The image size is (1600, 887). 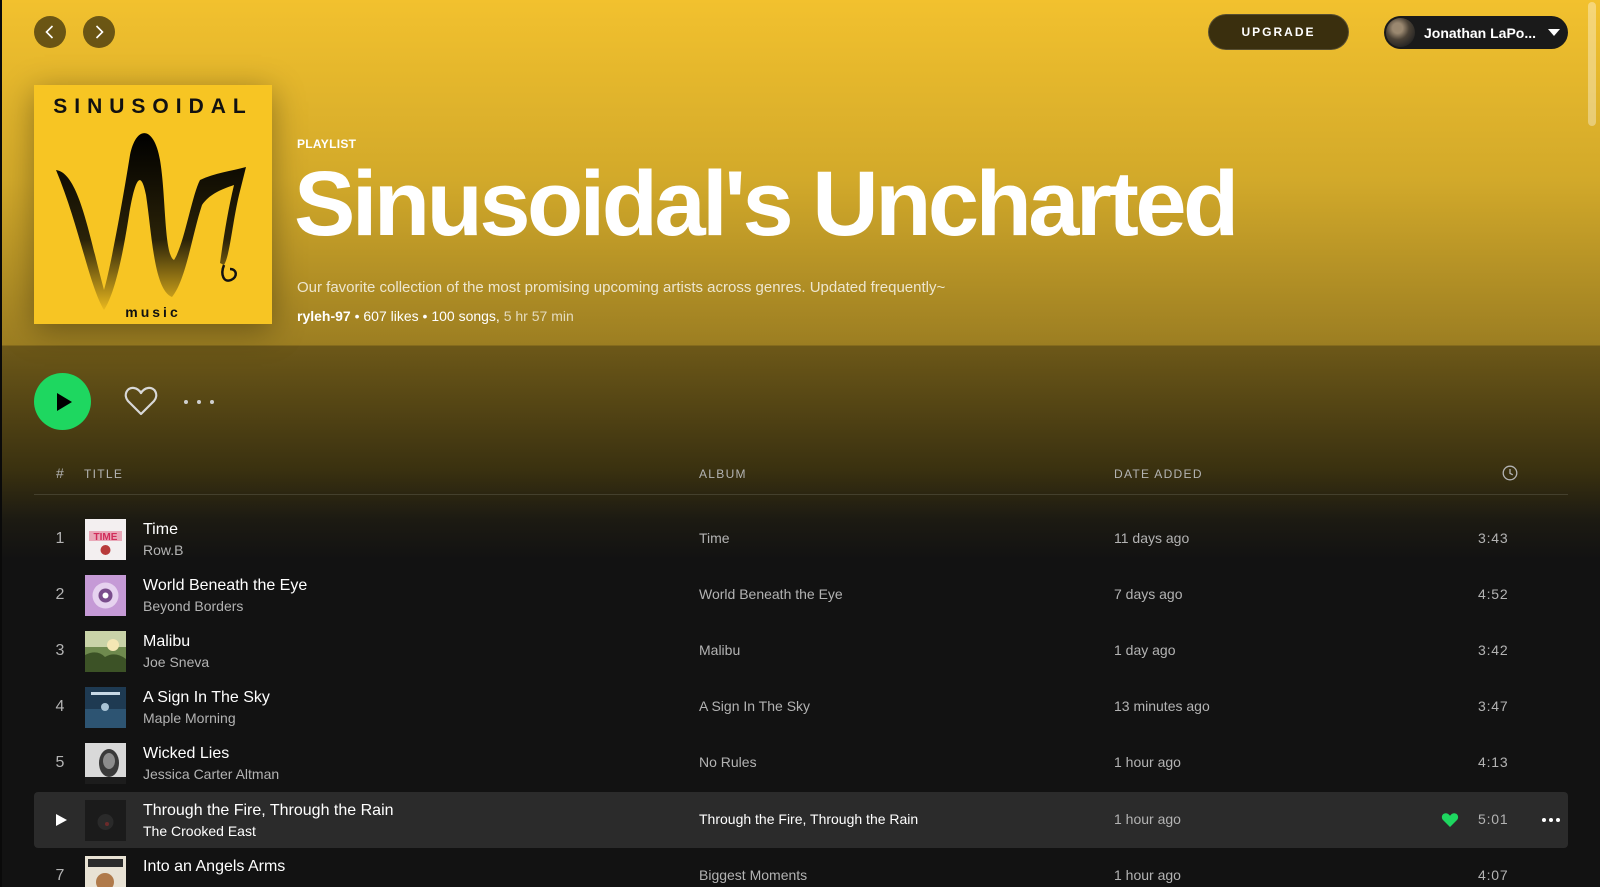 I want to click on upgrade-button: UPGRADE, so click(x=1278, y=32).